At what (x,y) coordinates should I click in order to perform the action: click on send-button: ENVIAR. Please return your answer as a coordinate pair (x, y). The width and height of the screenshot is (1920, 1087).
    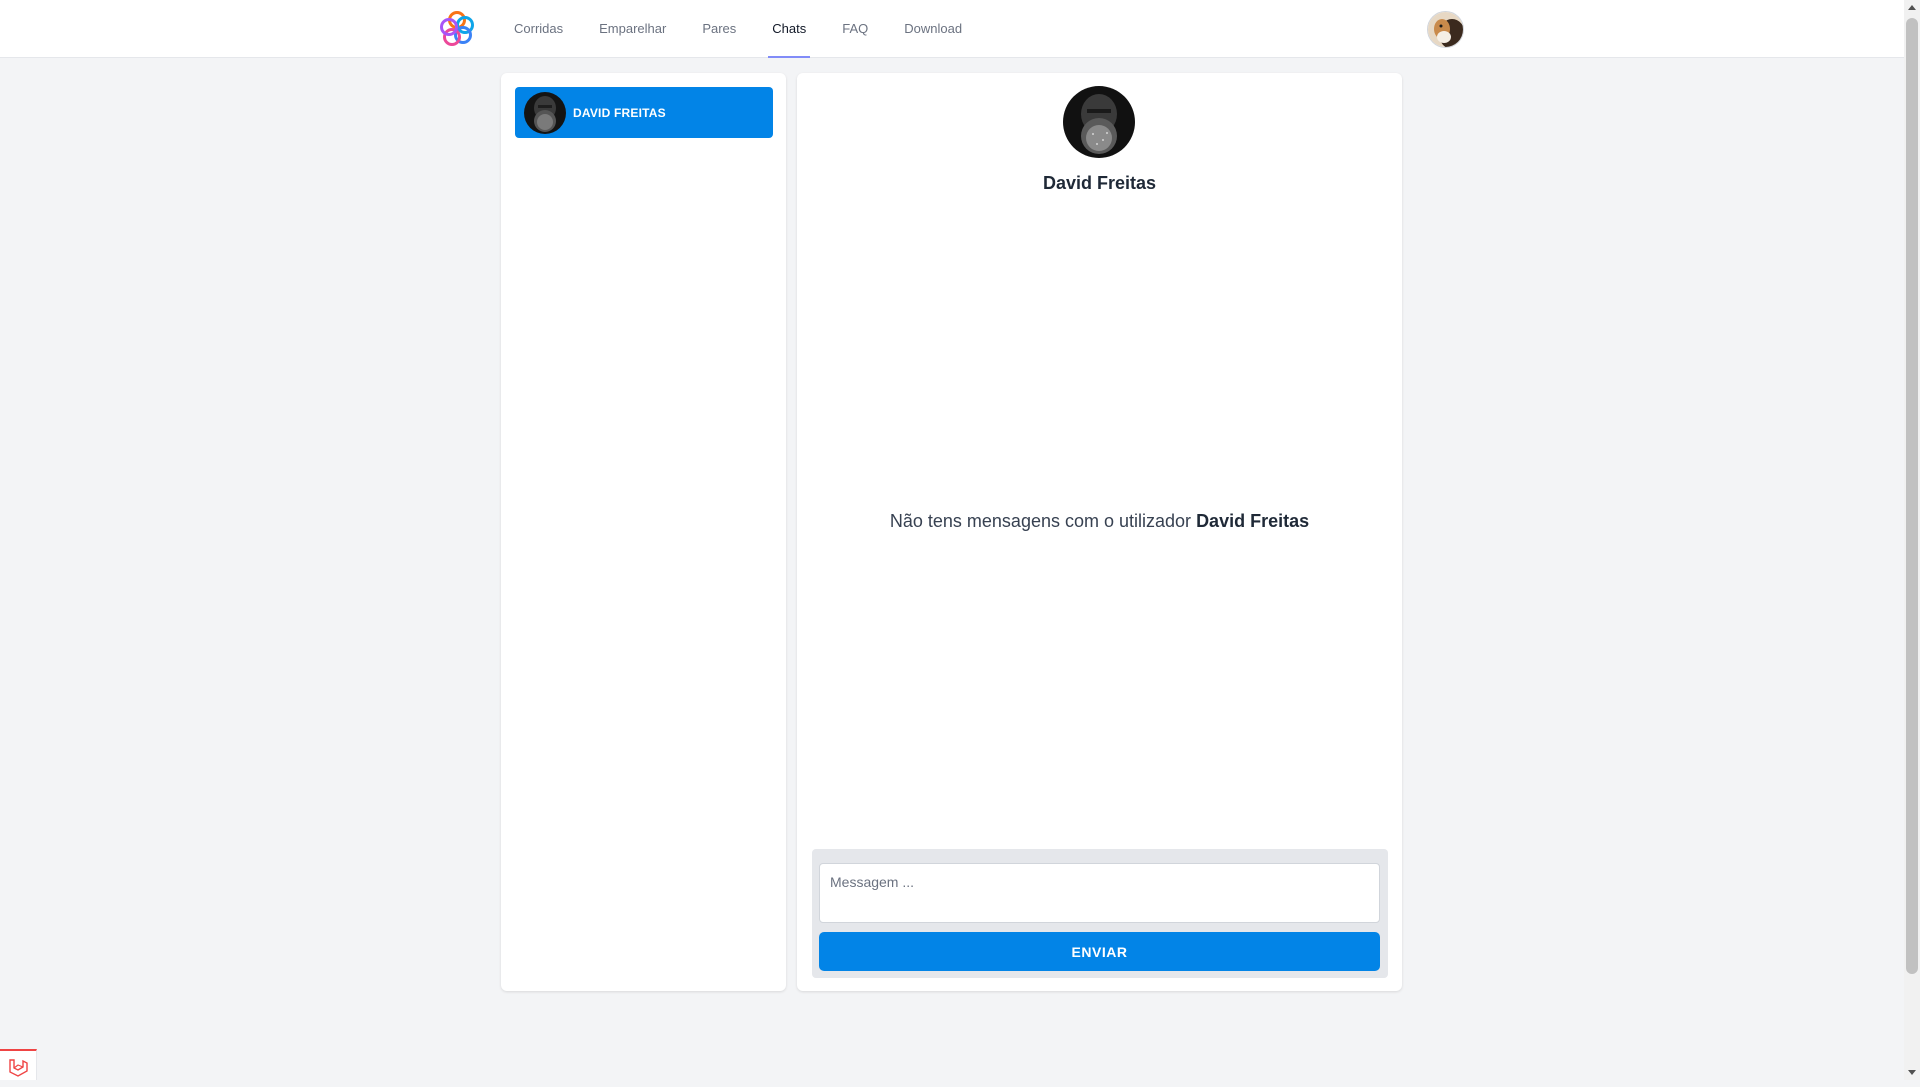
    Looking at the image, I should click on (1099, 951).